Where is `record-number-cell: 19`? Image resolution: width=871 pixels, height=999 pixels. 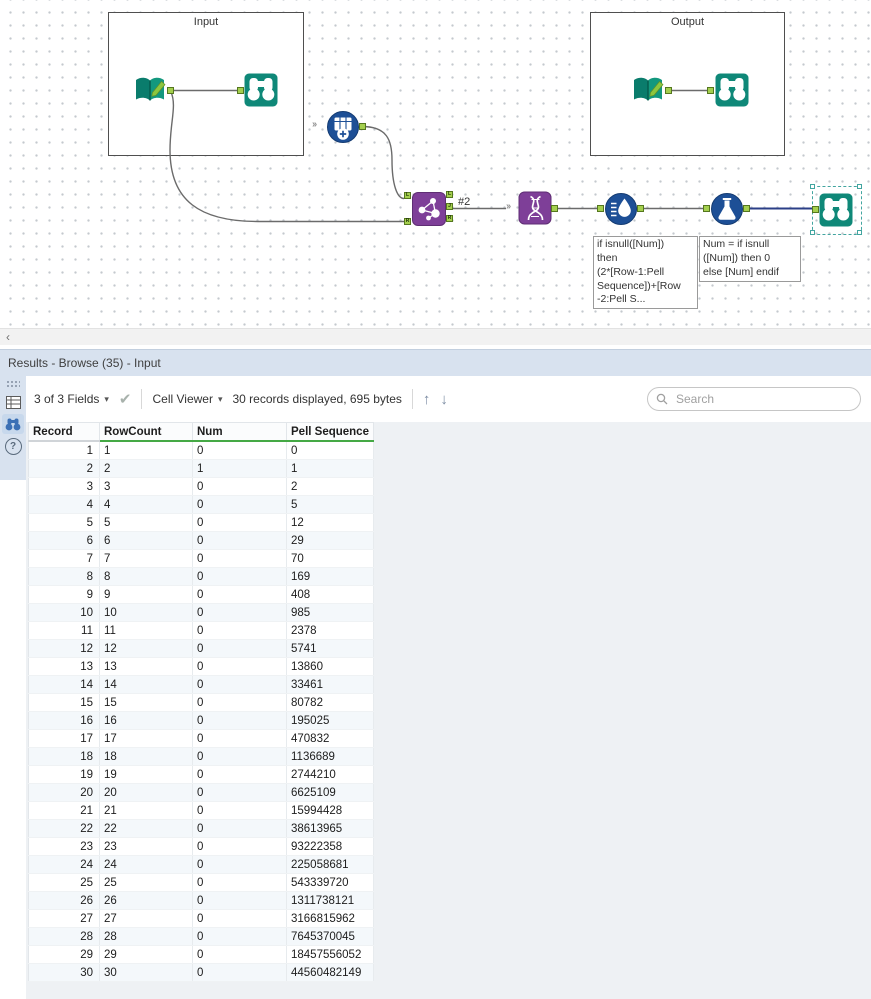 record-number-cell: 19 is located at coordinates (64, 774).